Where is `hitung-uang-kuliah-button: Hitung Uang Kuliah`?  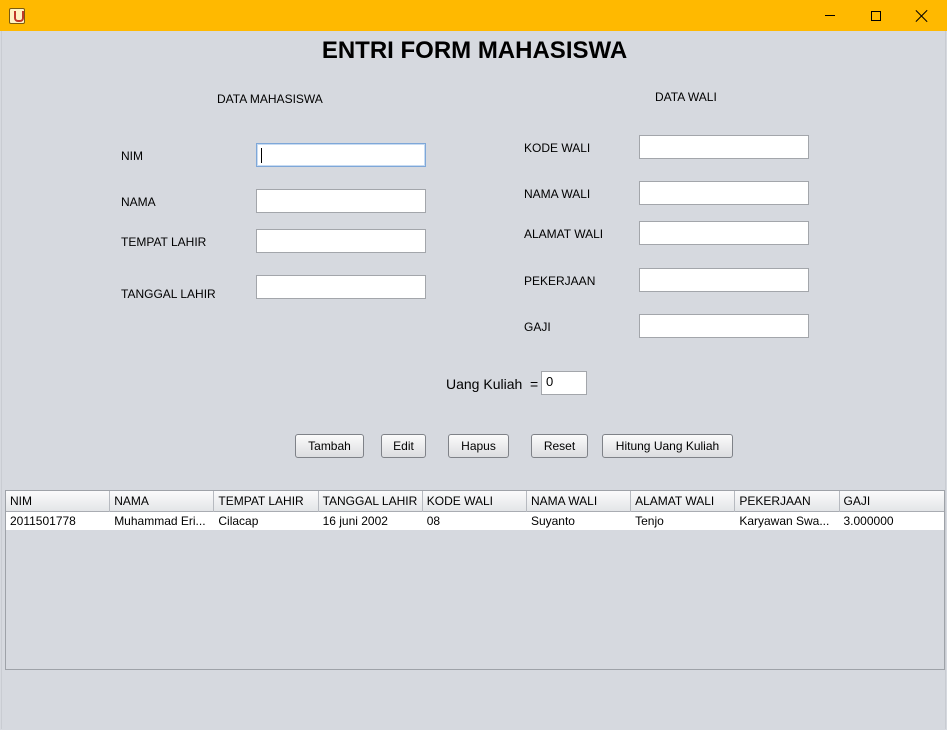 hitung-uang-kuliah-button: Hitung Uang Kuliah is located at coordinates (667, 446).